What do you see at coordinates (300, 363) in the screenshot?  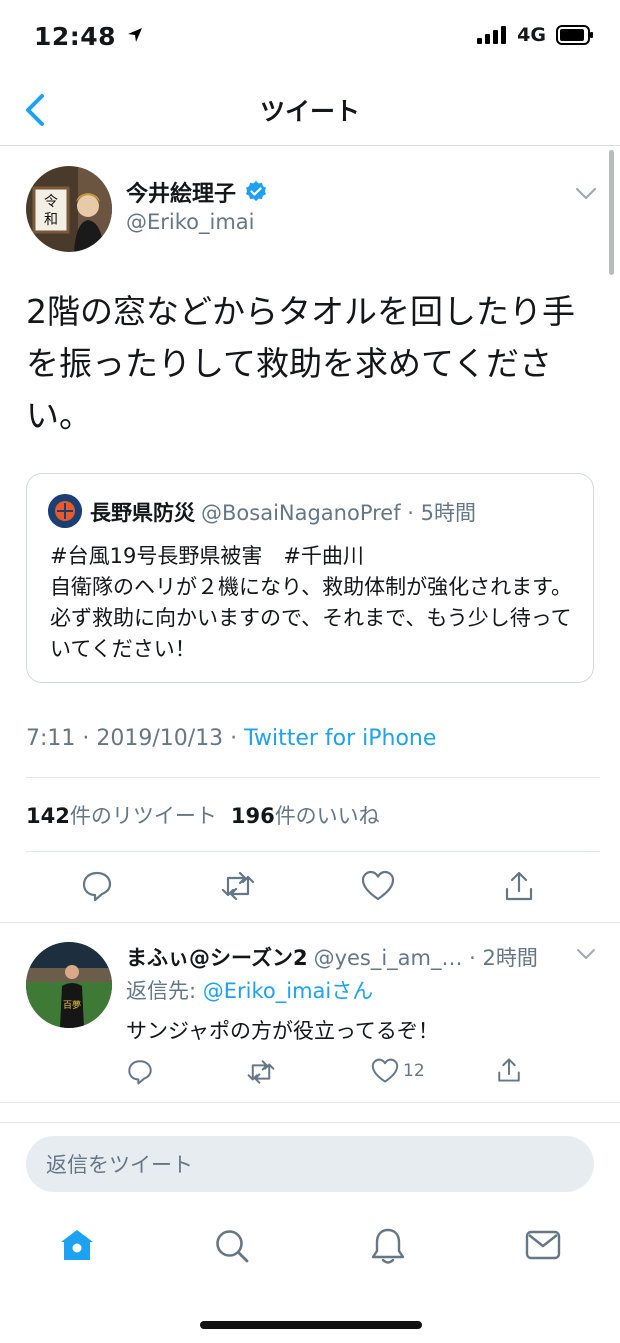 I see `tweet-text: 2階の窓などからタオルを回したり手を振ったりして救助を求めてください。` at bounding box center [300, 363].